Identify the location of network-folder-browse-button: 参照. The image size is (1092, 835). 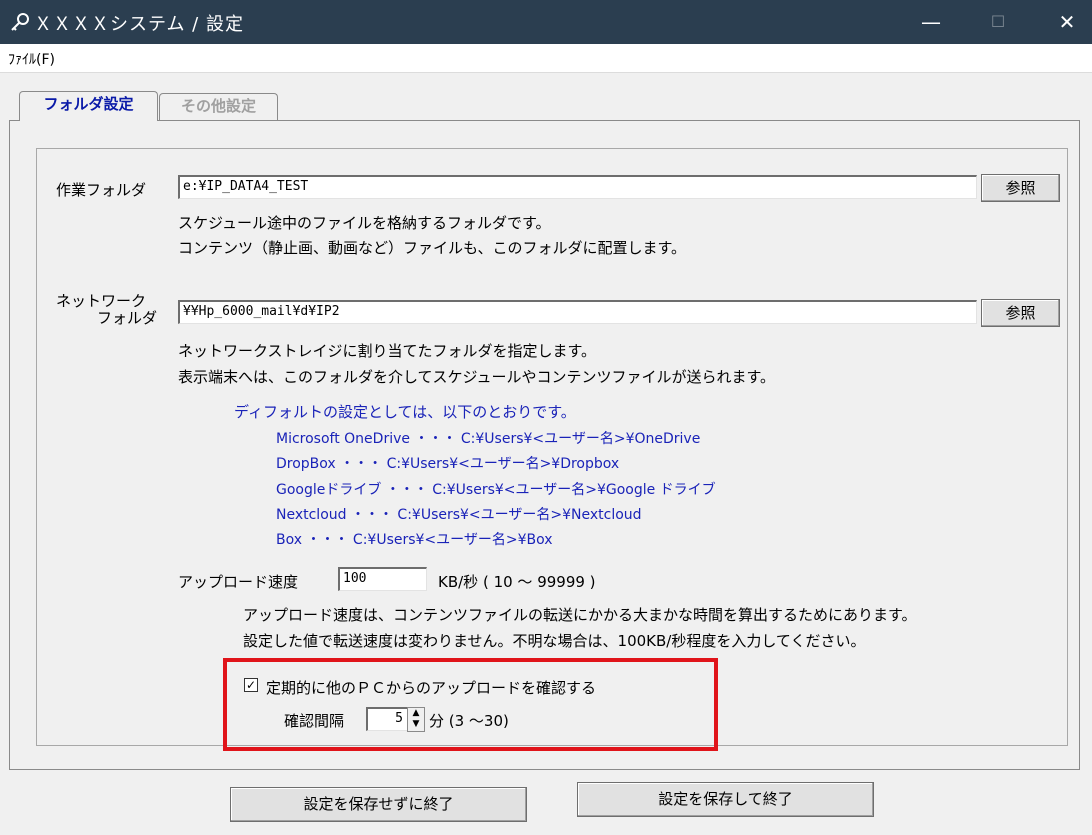
(1020, 313).